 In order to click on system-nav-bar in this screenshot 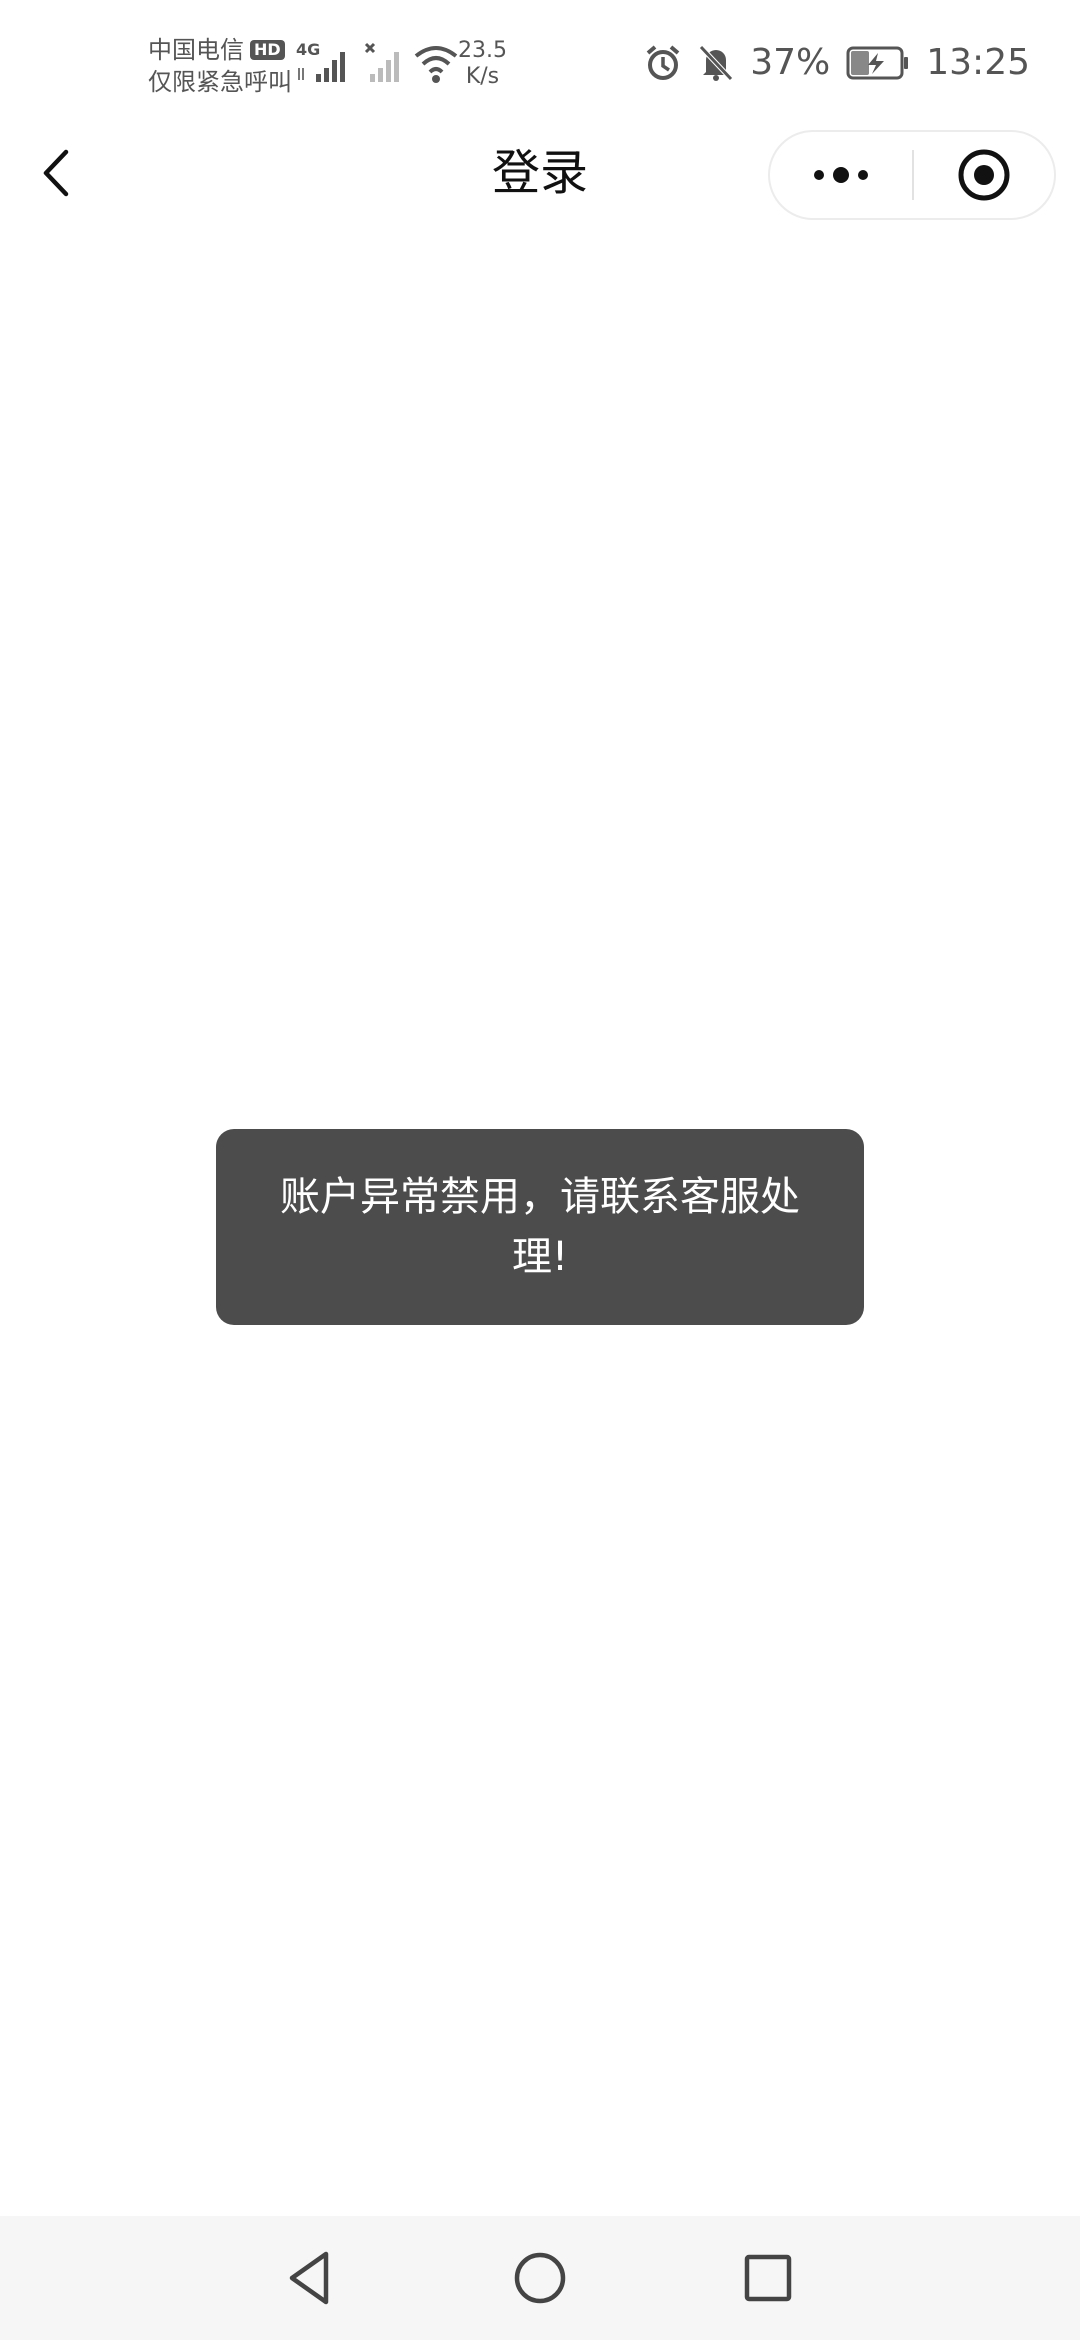, I will do `click(540, 2278)`.